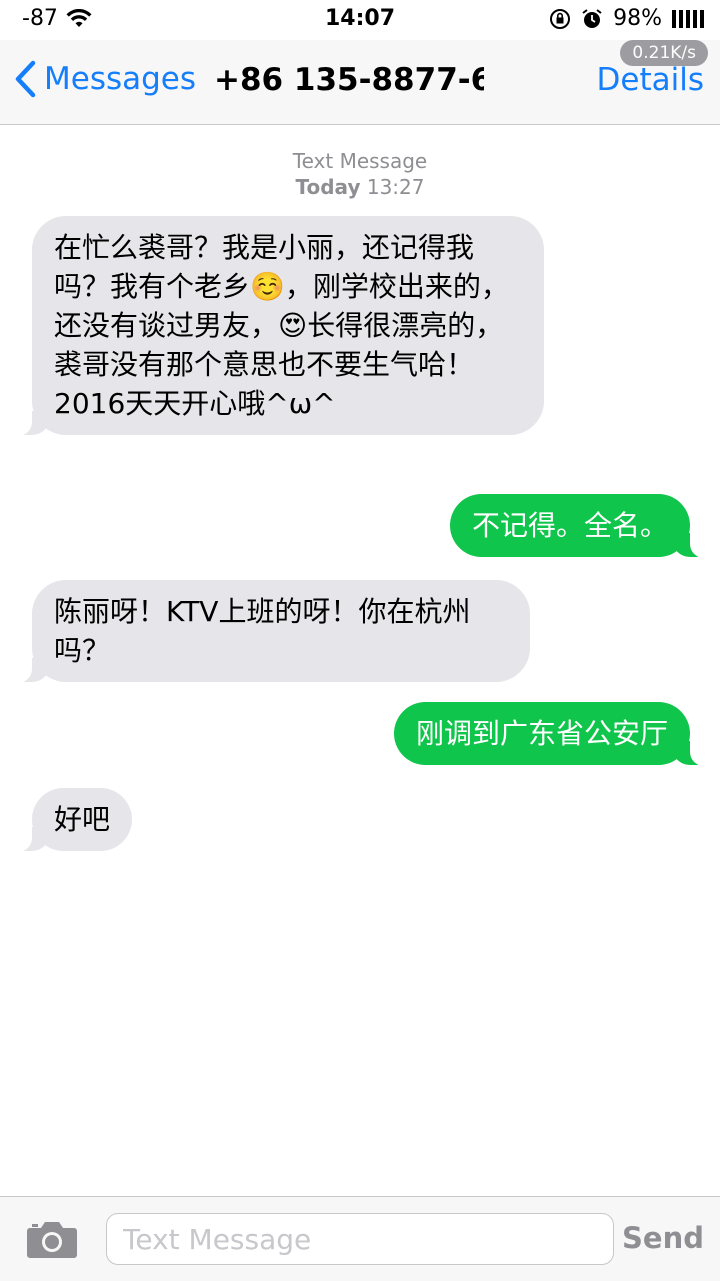  What do you see at coordinates (637, 18) in the screenshot?
I see `battery-percent: 98%` at bounding box center [637, 18].